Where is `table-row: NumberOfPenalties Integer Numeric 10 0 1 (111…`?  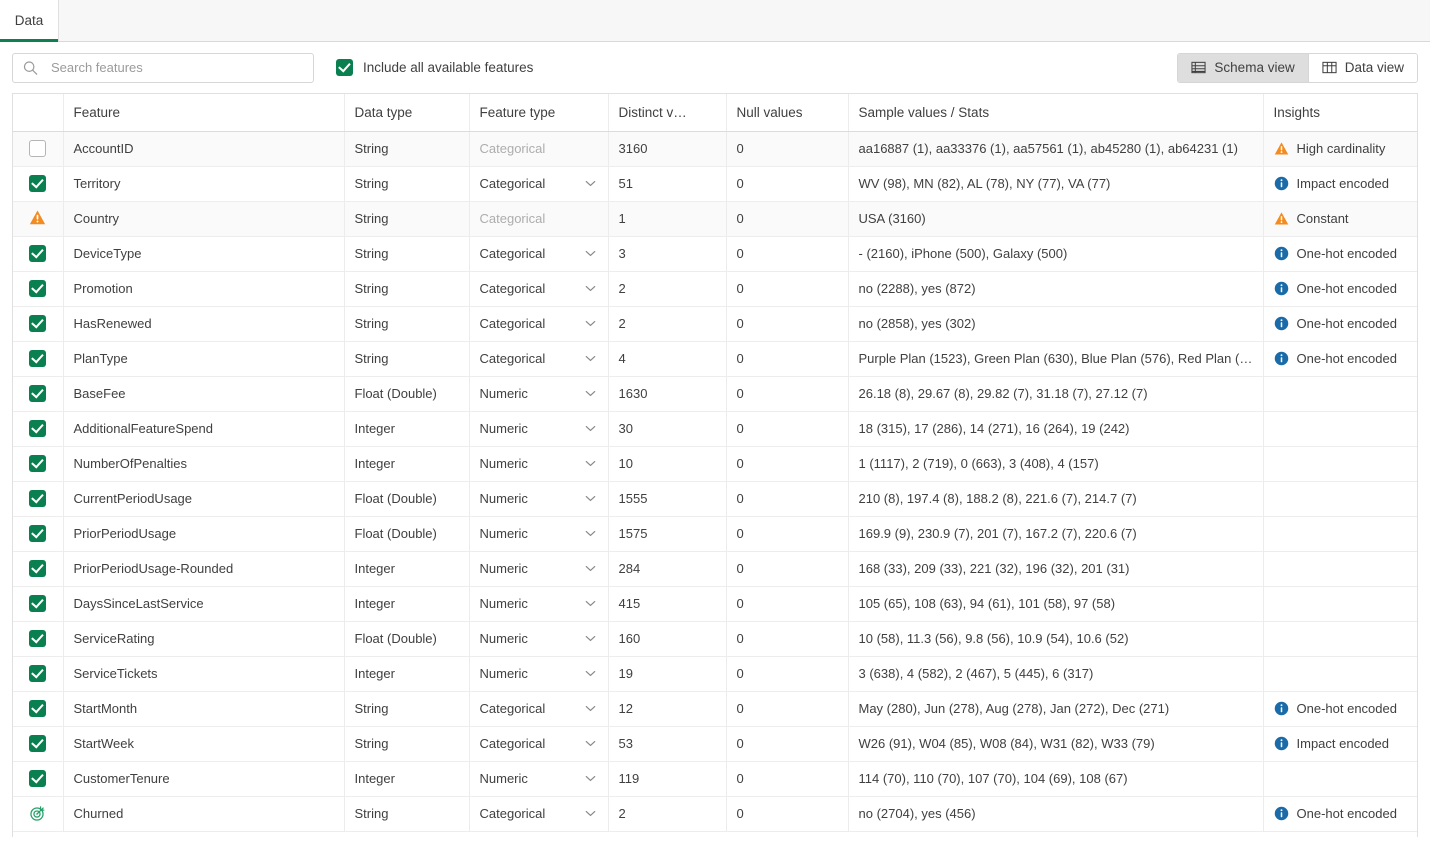 table-row: NumberOfPenalties Integer Numeric 10 0 1 (111… is located at coordinates (715, 464).